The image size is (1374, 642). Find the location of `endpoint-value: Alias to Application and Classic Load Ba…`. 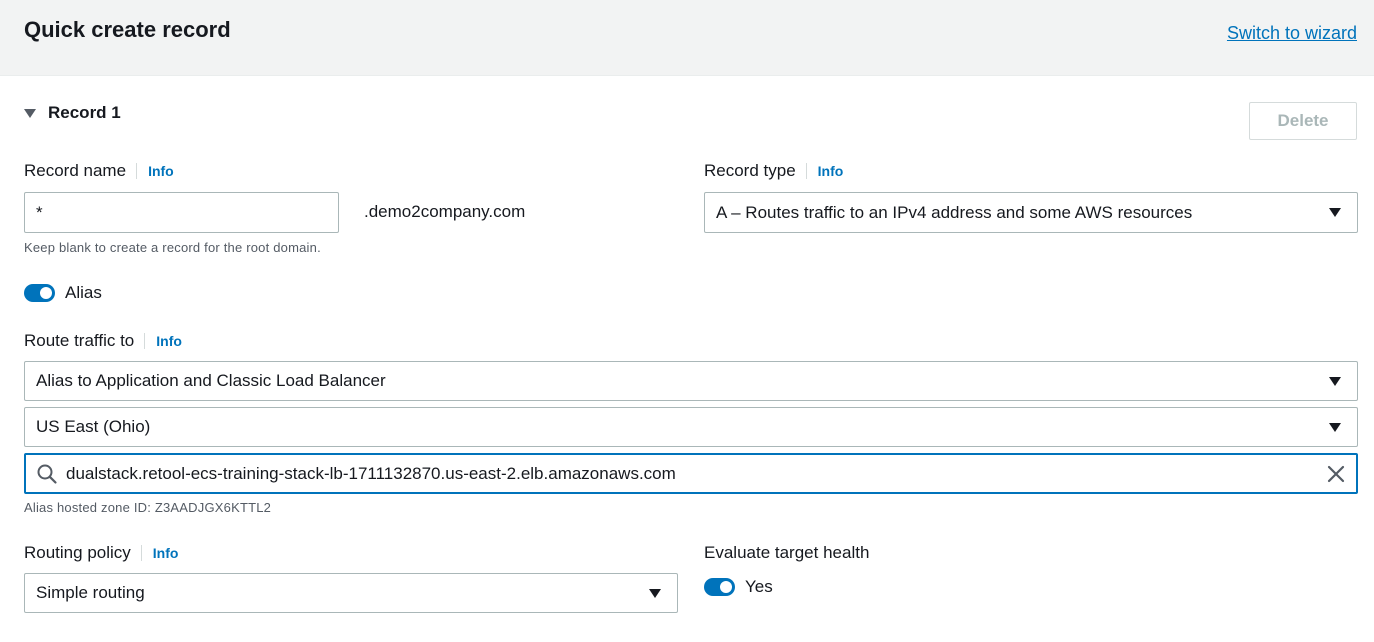

endpoint-value: Alias to Application and Classic Load Ba… is located at coordinates (211, 380).